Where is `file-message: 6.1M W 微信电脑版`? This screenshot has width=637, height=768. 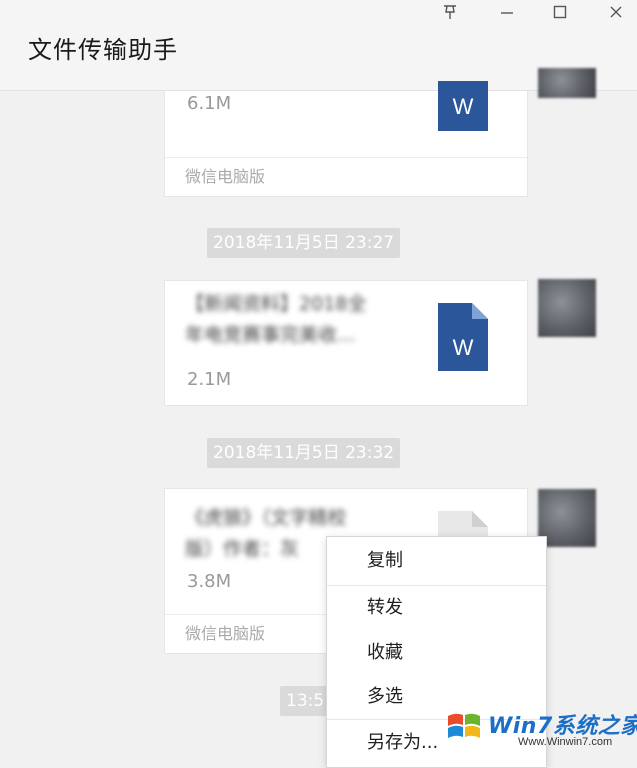 file-message: 6.1M W 微信电脑版 is located at coordinates (346, 139).